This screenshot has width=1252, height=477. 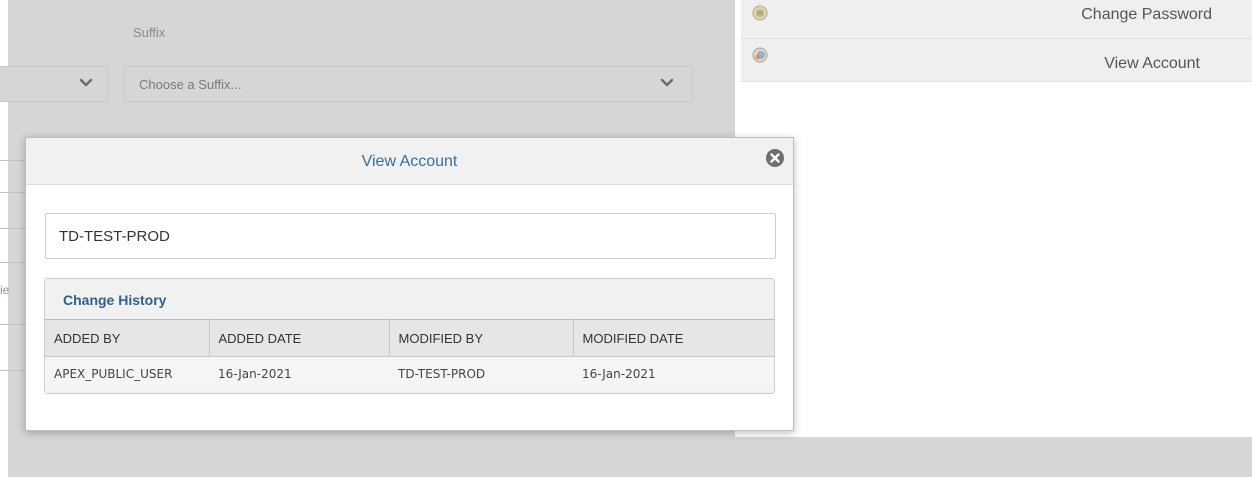 I want to click on cell-modified-by: TD-TEST-PROD, so click(x=481, y=373).